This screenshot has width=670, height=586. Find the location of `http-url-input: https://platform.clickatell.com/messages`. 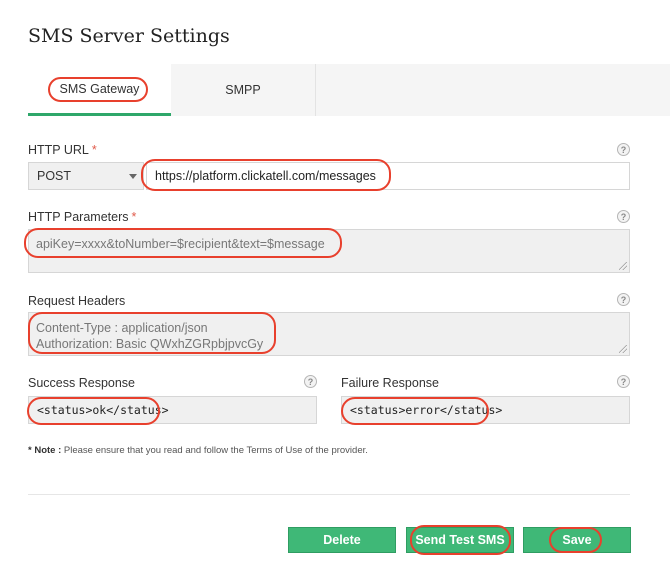

http-url-input: https://platform.clickatell.com/messages is located at coordinates (388, 176).